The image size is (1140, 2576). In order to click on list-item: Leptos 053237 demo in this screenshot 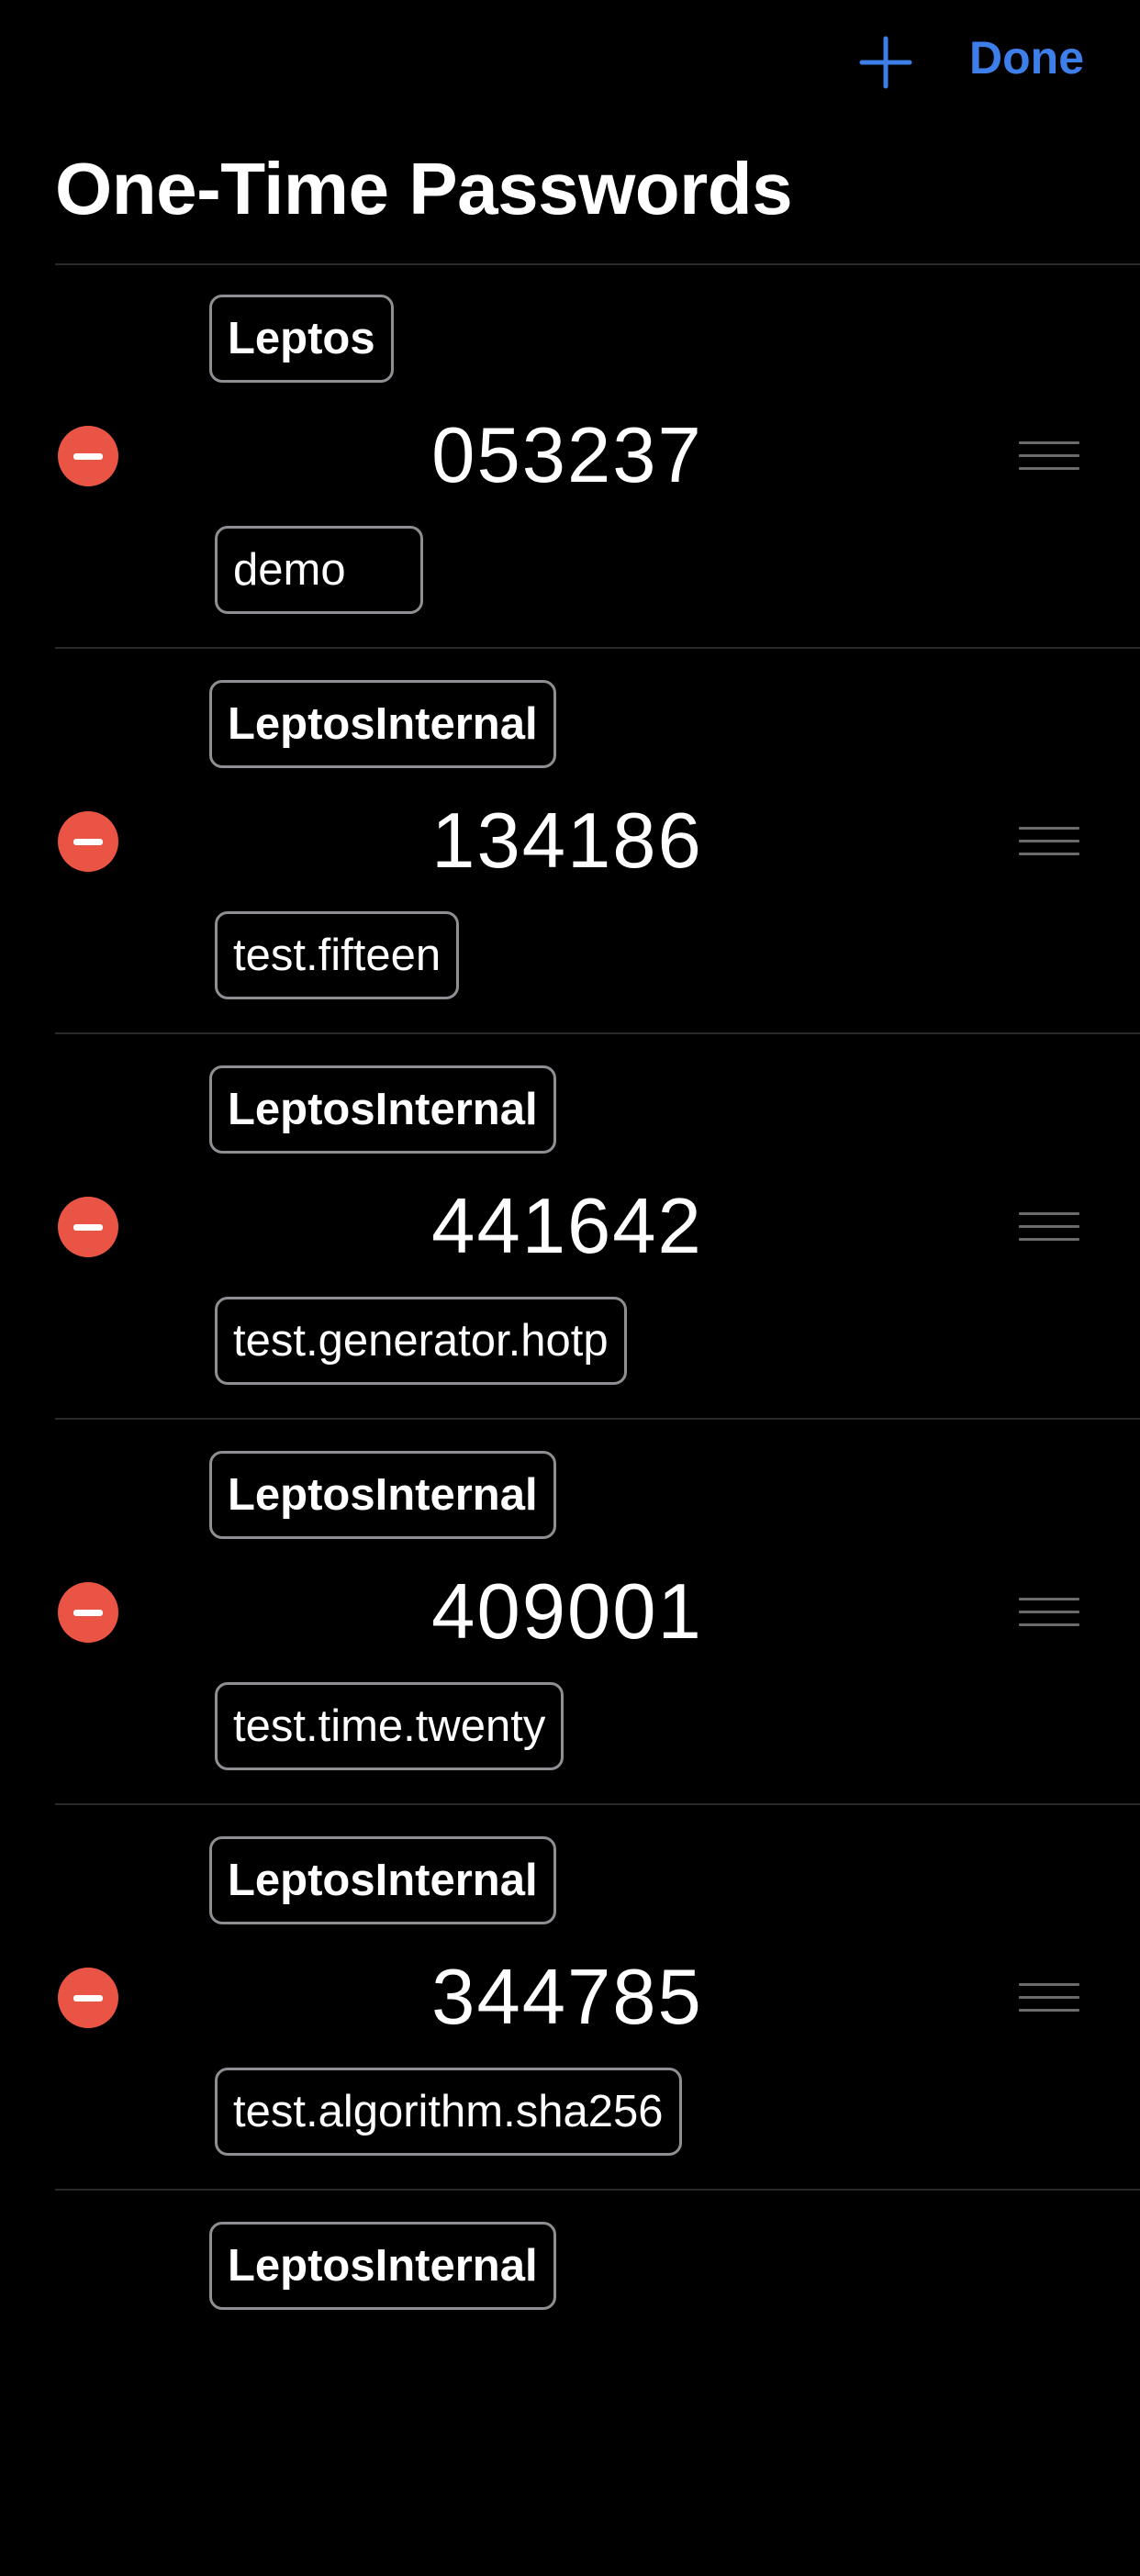, I will do `click(570, 456)`.